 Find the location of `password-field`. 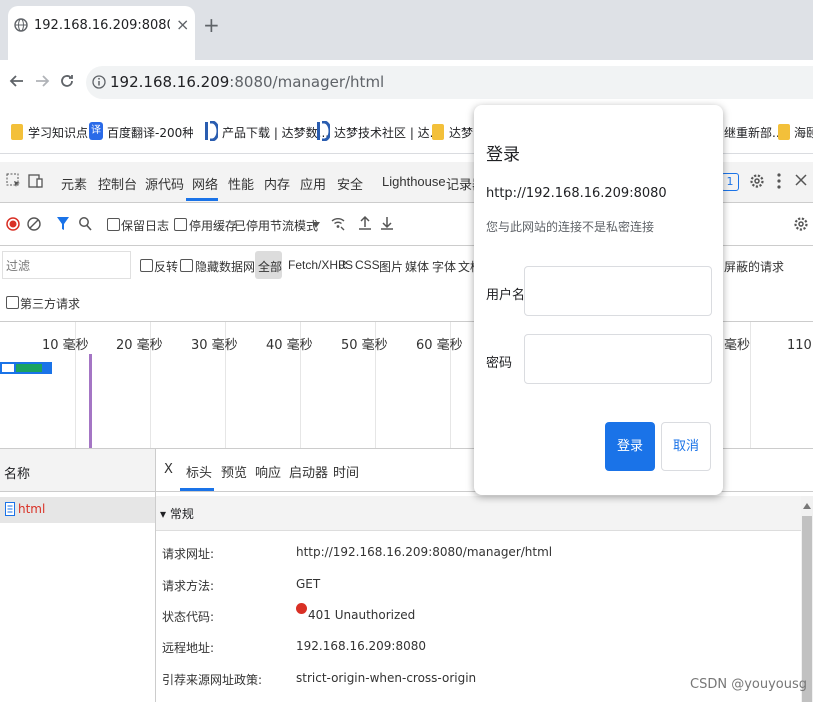

password-field is located at coordinates (618, 359).